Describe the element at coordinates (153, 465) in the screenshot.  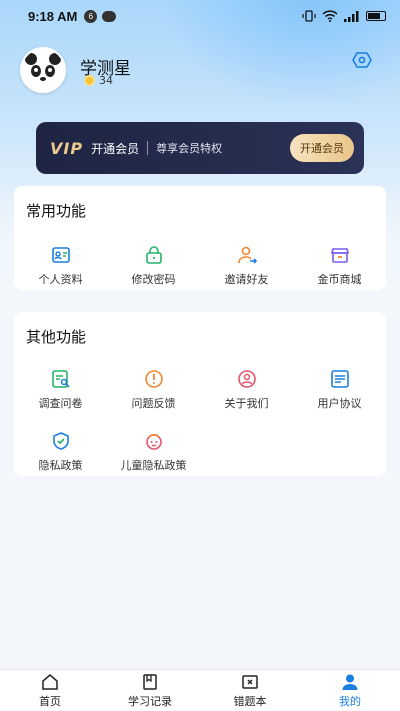
I see `menu-item-label: 儿童隐私政策` at that location.